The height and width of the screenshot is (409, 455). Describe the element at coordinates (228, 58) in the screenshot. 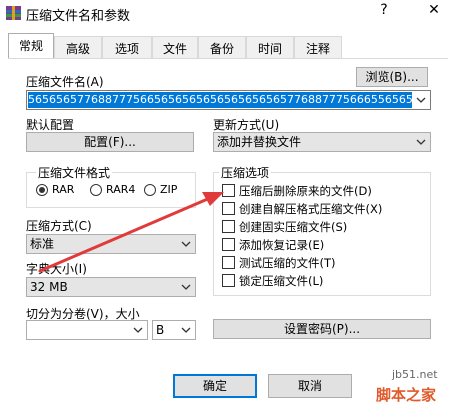

I see `tab-divider` at that location.